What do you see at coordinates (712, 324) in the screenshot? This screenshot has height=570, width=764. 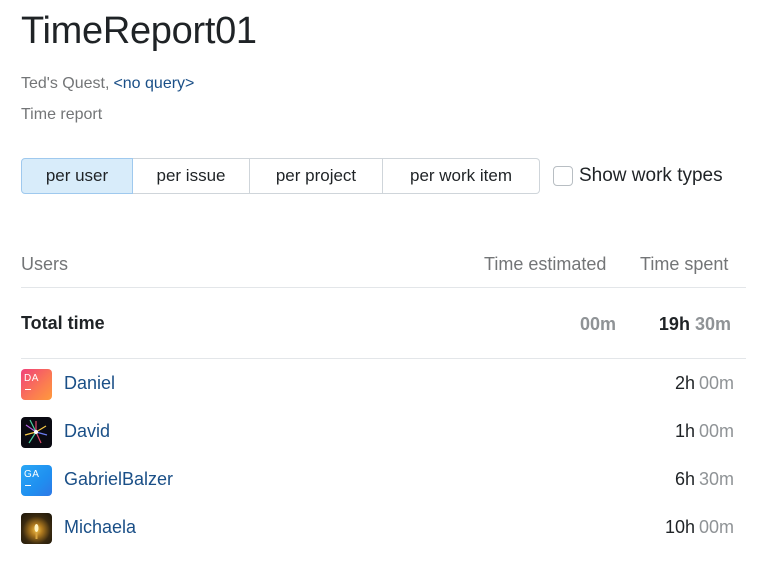 I see `total-spent-minutes: 30m` at bounding box center [712, 324].